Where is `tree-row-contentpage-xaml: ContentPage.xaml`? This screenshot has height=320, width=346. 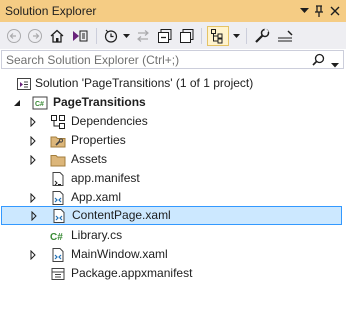
tree-row-contentpage-xaml: ContentPage.xaml is located at coordinates (171, 215).